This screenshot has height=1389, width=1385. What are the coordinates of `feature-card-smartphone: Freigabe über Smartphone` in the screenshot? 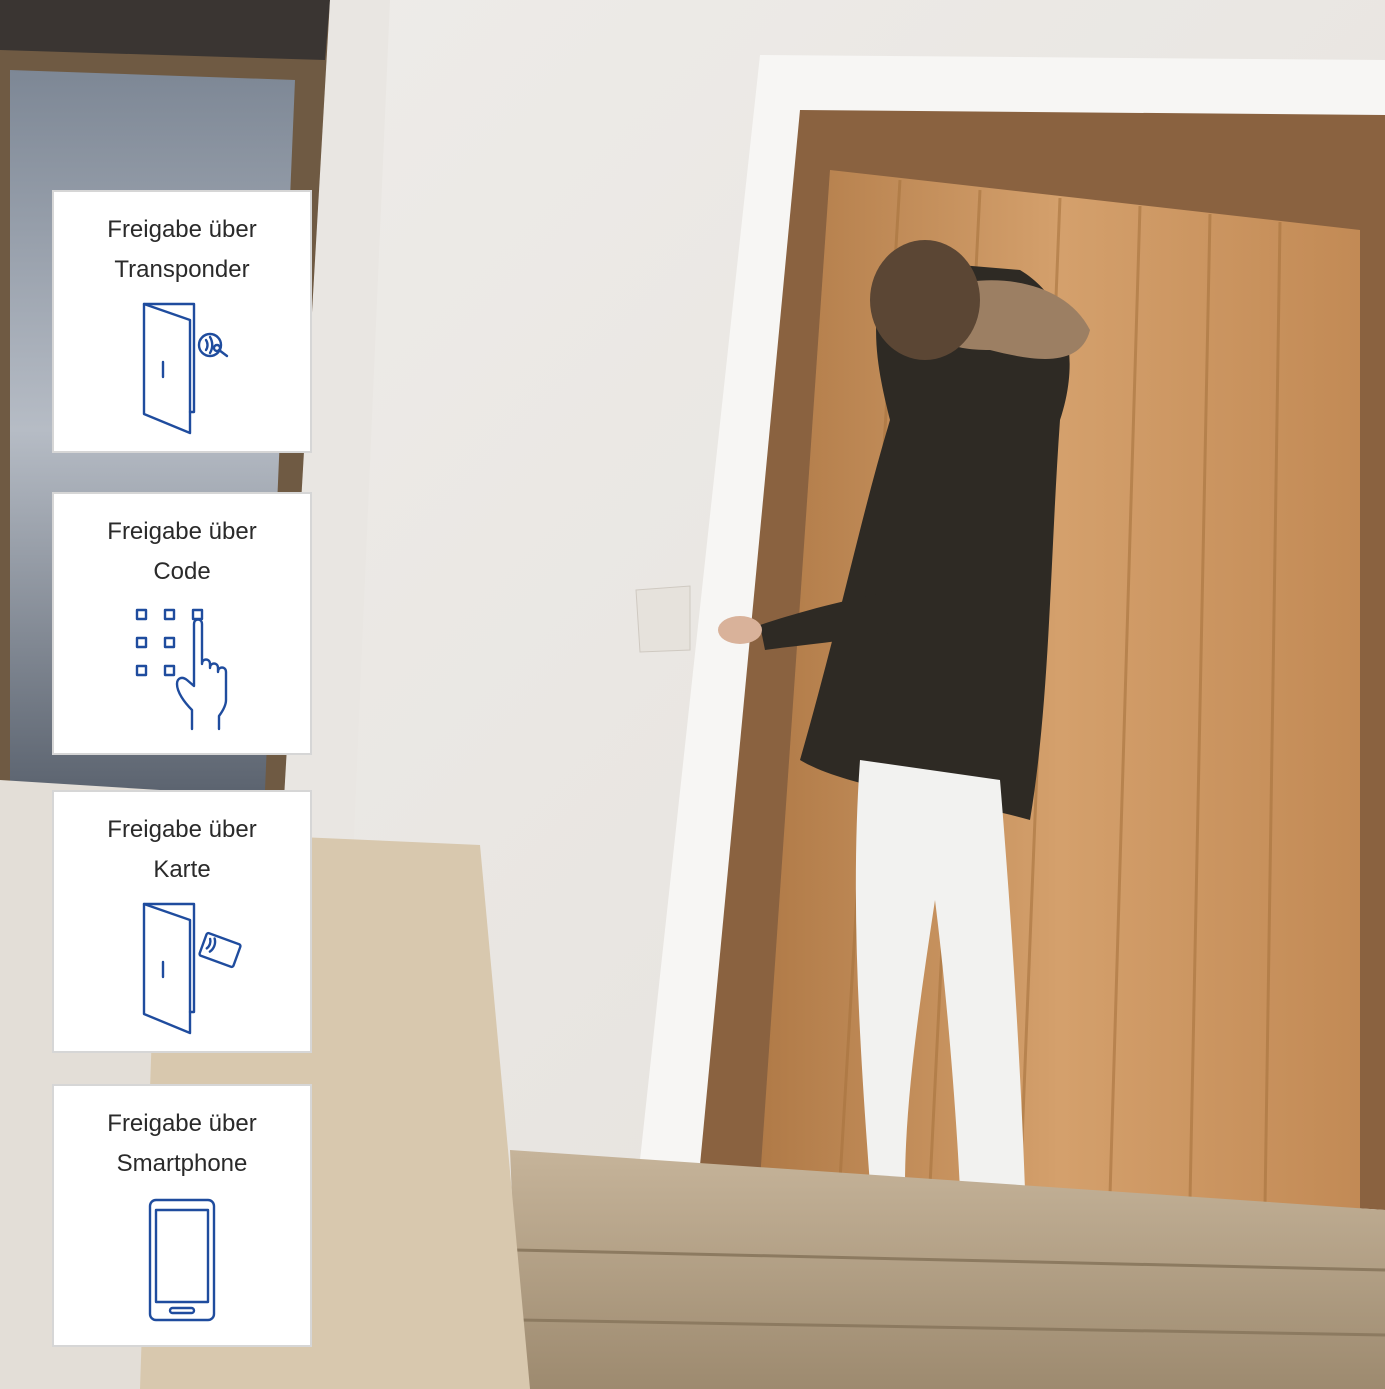 It's located at (182, 1215).